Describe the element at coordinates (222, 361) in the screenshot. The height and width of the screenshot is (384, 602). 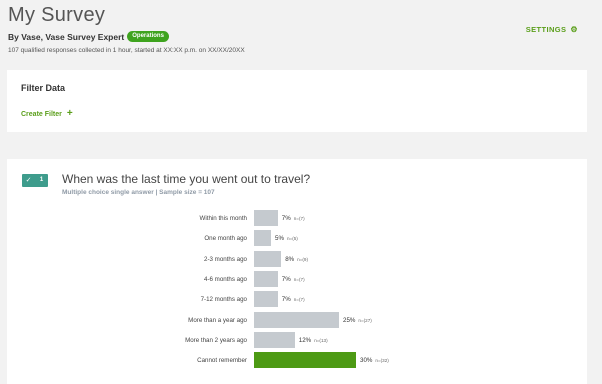
I see `category-label: Cannot remember` at that location.